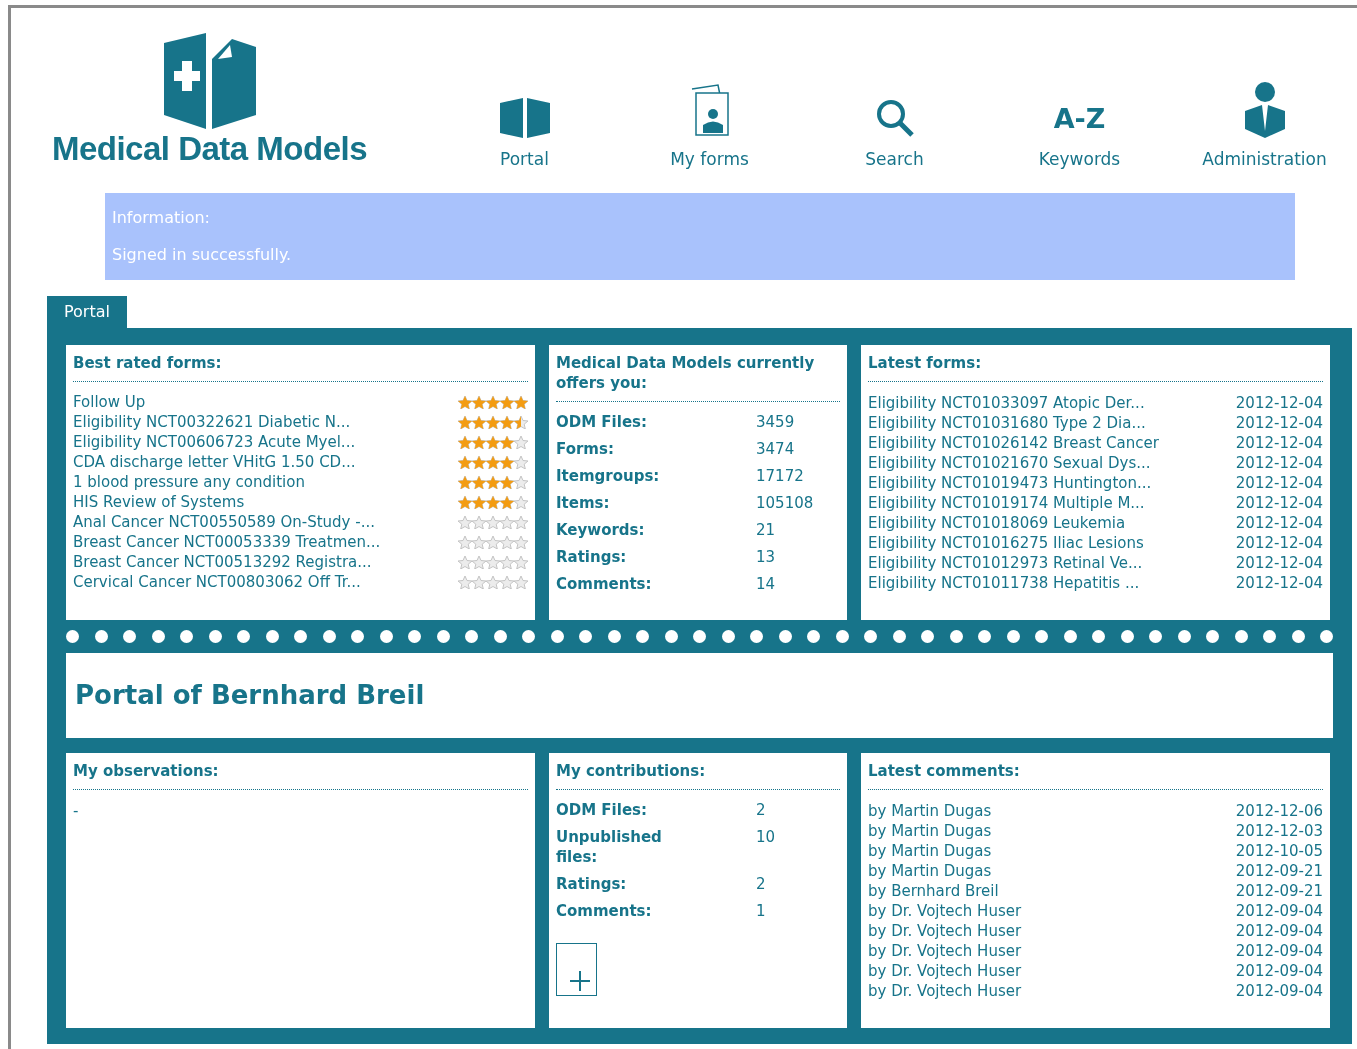  I want to click on nav-item: Search, so click(894, 124).